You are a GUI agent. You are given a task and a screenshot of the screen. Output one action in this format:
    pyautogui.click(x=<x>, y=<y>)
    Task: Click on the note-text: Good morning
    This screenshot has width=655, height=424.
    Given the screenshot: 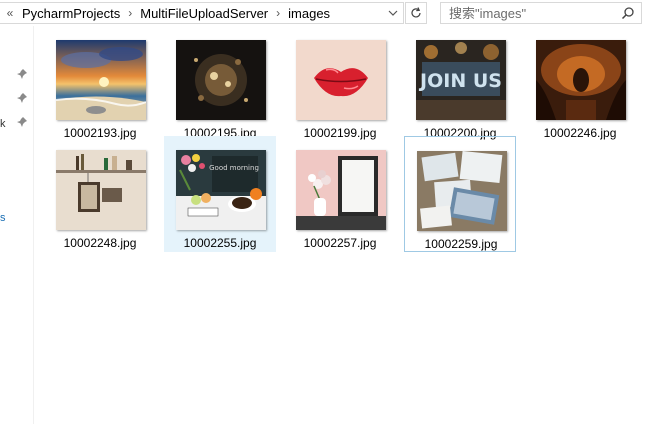 What is the action you would take?
    pyautogui.click(x=234, y=168)
    